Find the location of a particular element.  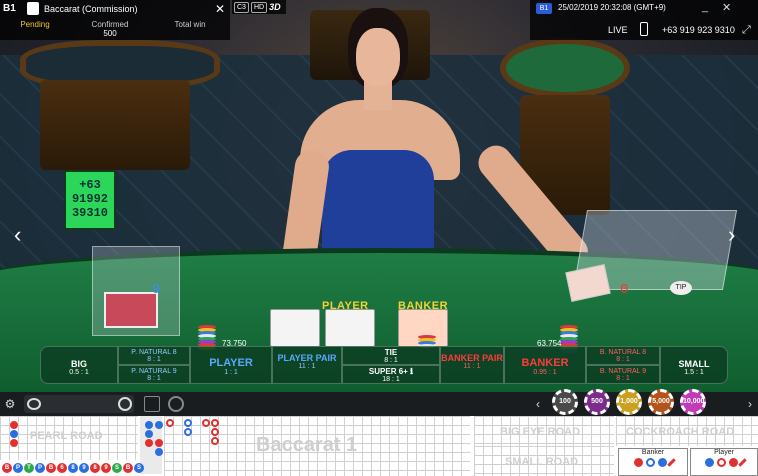

chip-100: 100 is located at coordinates (565, 402).